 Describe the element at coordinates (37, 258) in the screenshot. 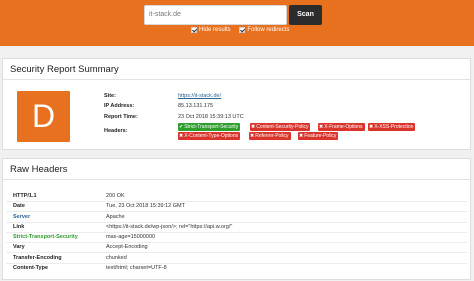

I see `raw-header-key: Transfer-Encoding` at that location.